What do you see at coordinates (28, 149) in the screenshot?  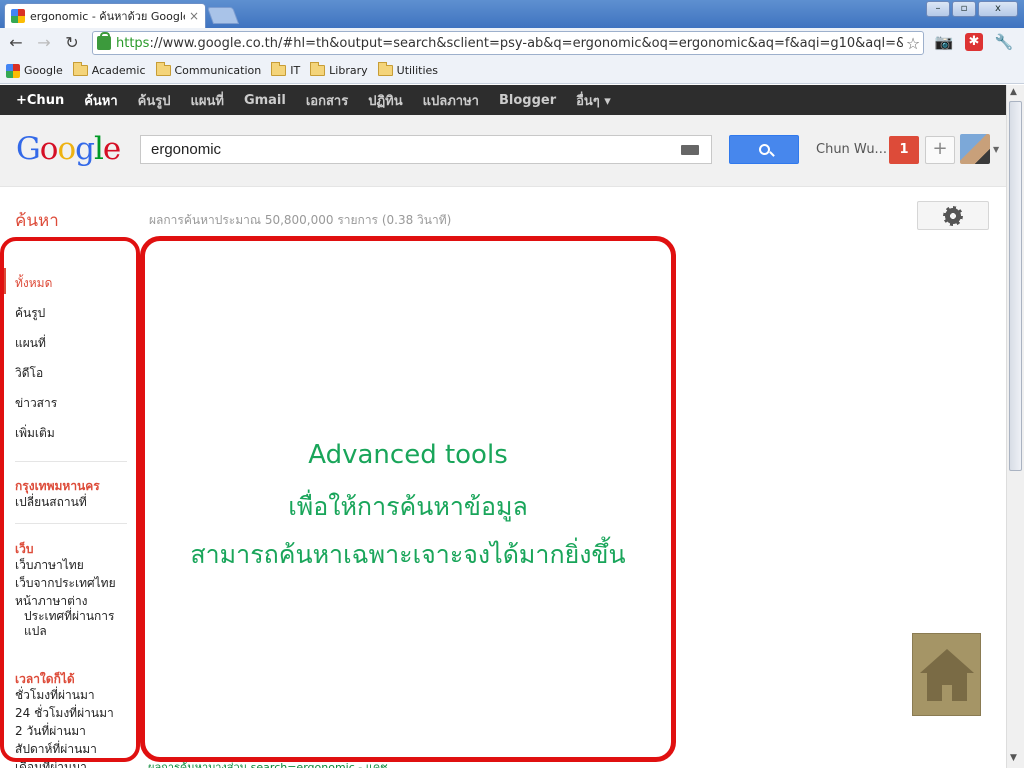 I see `logo-letter: G` at bounding box center [28, 149].